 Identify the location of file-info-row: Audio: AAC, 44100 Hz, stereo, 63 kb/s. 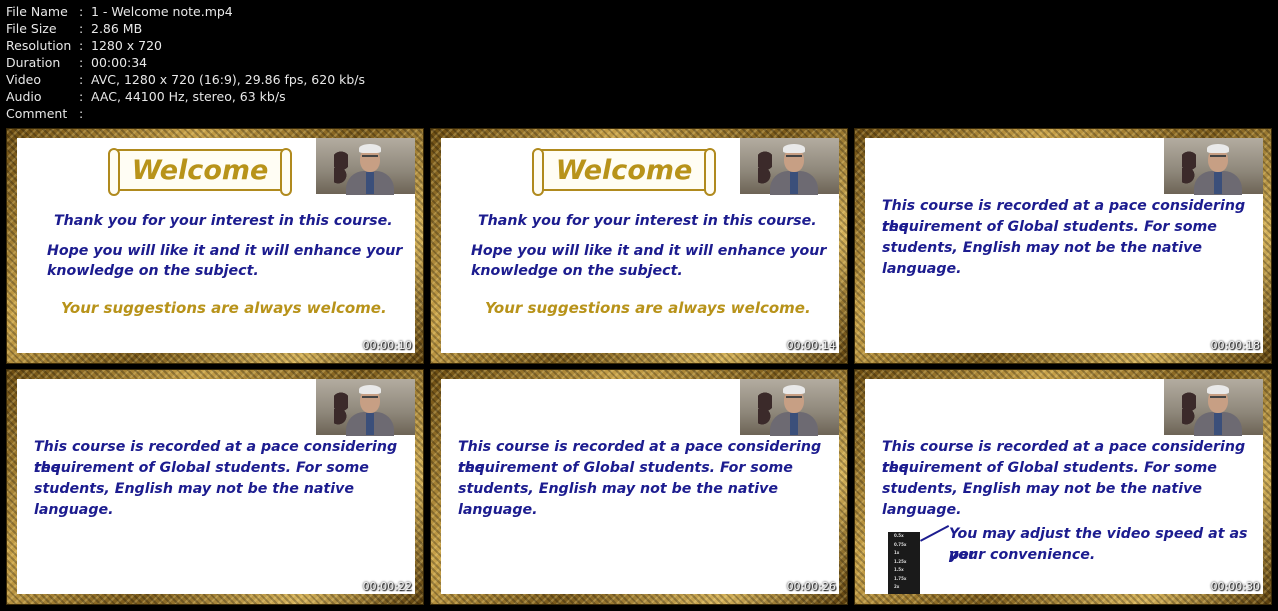
(185, 96).